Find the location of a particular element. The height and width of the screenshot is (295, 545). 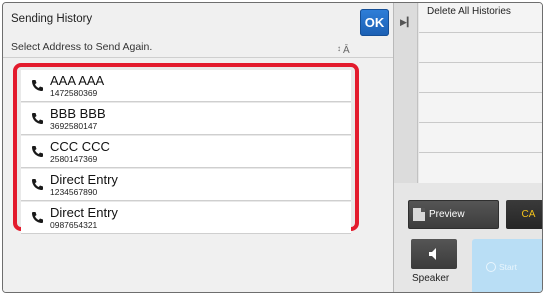

item-name: AAA AAA is located at coordinates (77, 80).